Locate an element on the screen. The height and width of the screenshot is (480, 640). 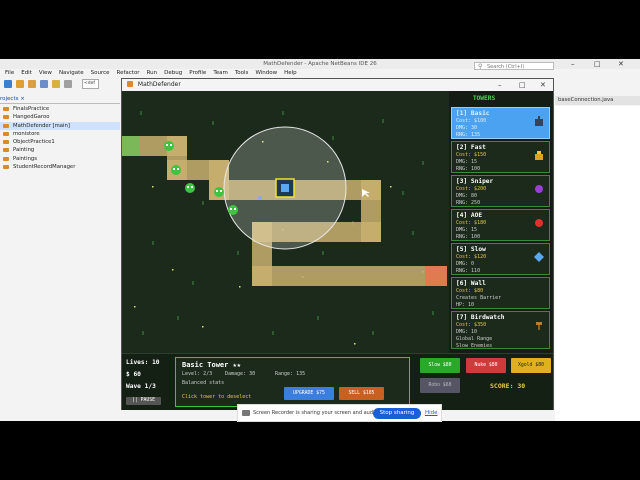
menu-window: Window is located at coordinates (266, 73).